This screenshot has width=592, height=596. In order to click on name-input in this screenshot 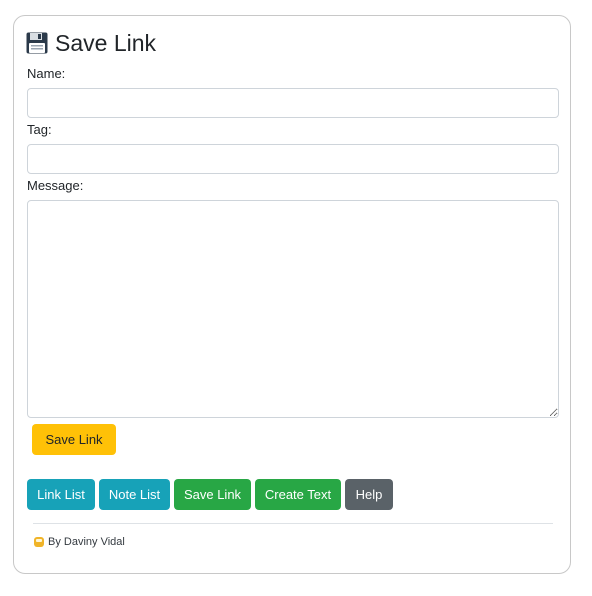, I will do `click(293, 103)`.